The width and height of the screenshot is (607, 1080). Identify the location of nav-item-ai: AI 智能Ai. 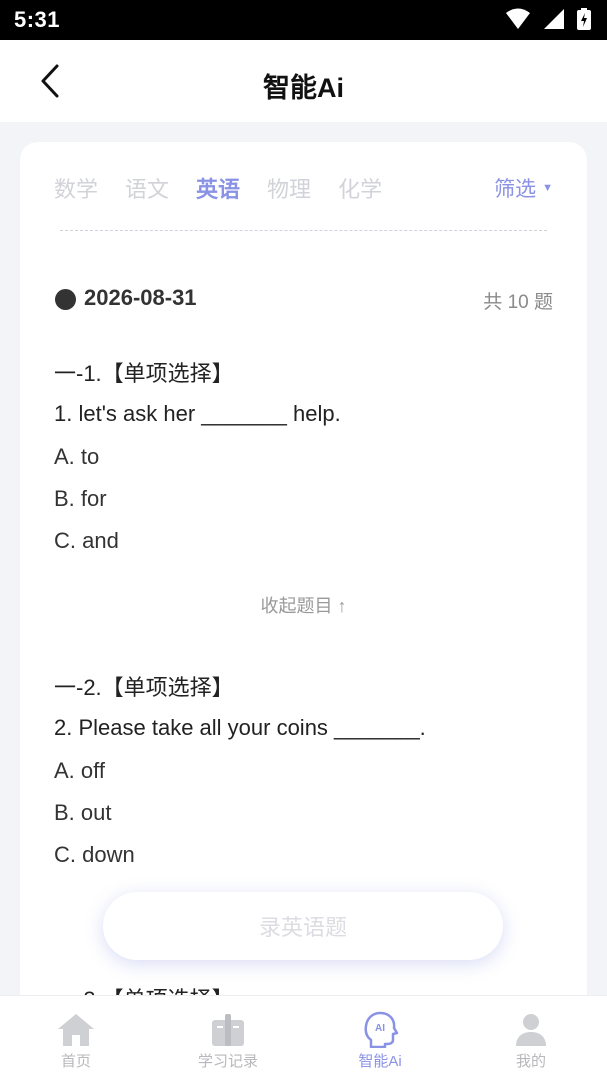
(380, 1038).